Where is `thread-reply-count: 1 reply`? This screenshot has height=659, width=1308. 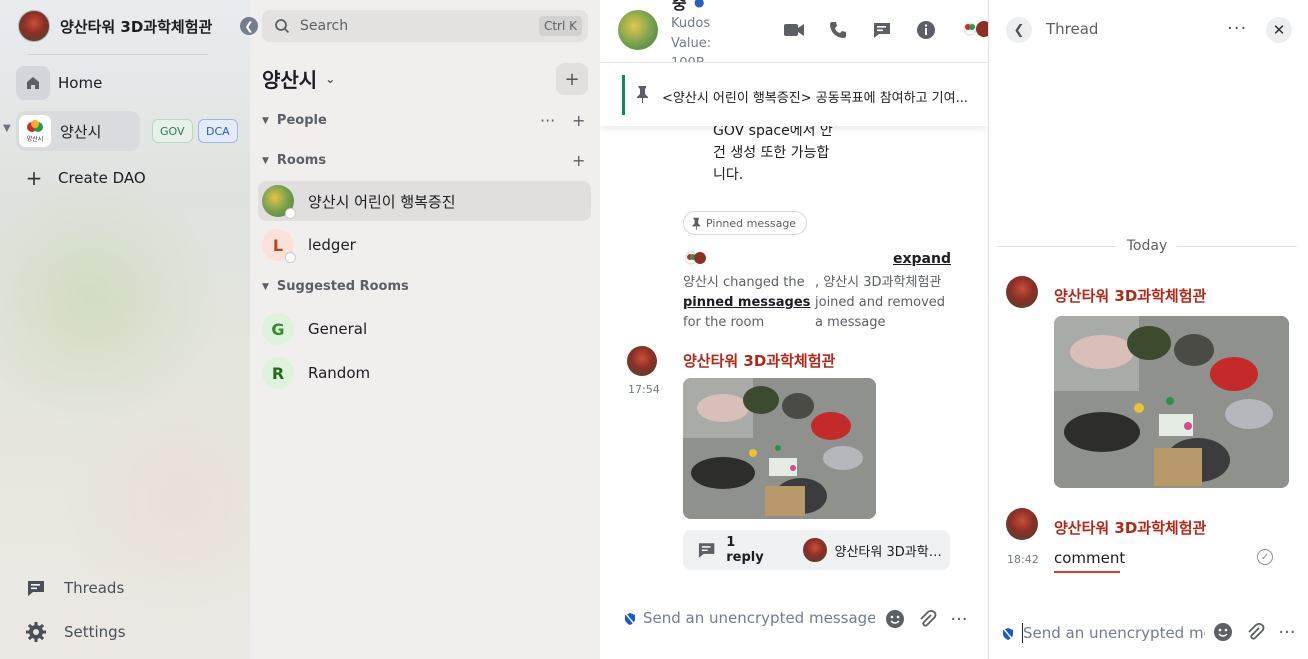
thread-reply-count: 1 reply is located at coordinates (745, 550).